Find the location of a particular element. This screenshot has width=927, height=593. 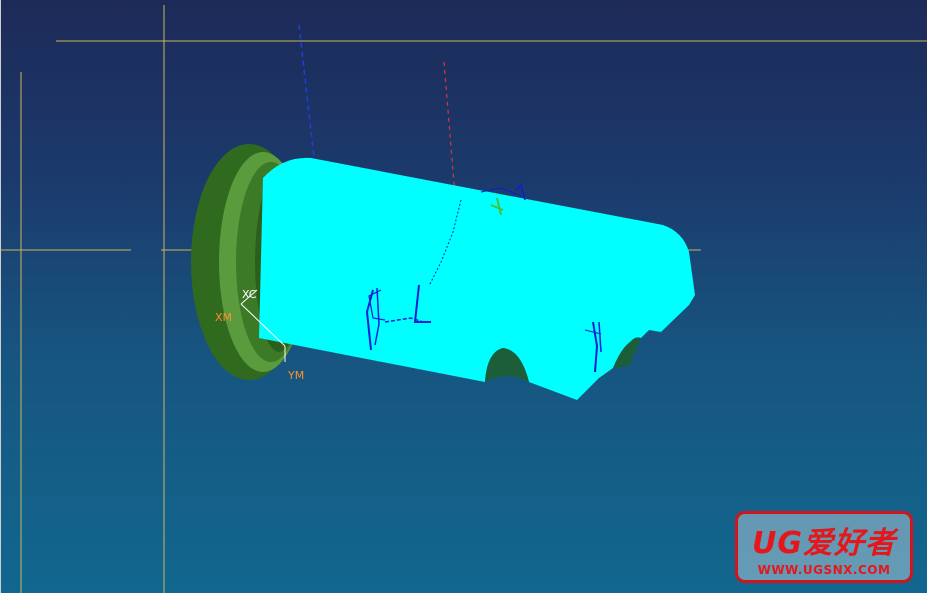

watermark-logo: UG爱好者 WWW.UGSNX.COM is located at coordinates (824, 547).